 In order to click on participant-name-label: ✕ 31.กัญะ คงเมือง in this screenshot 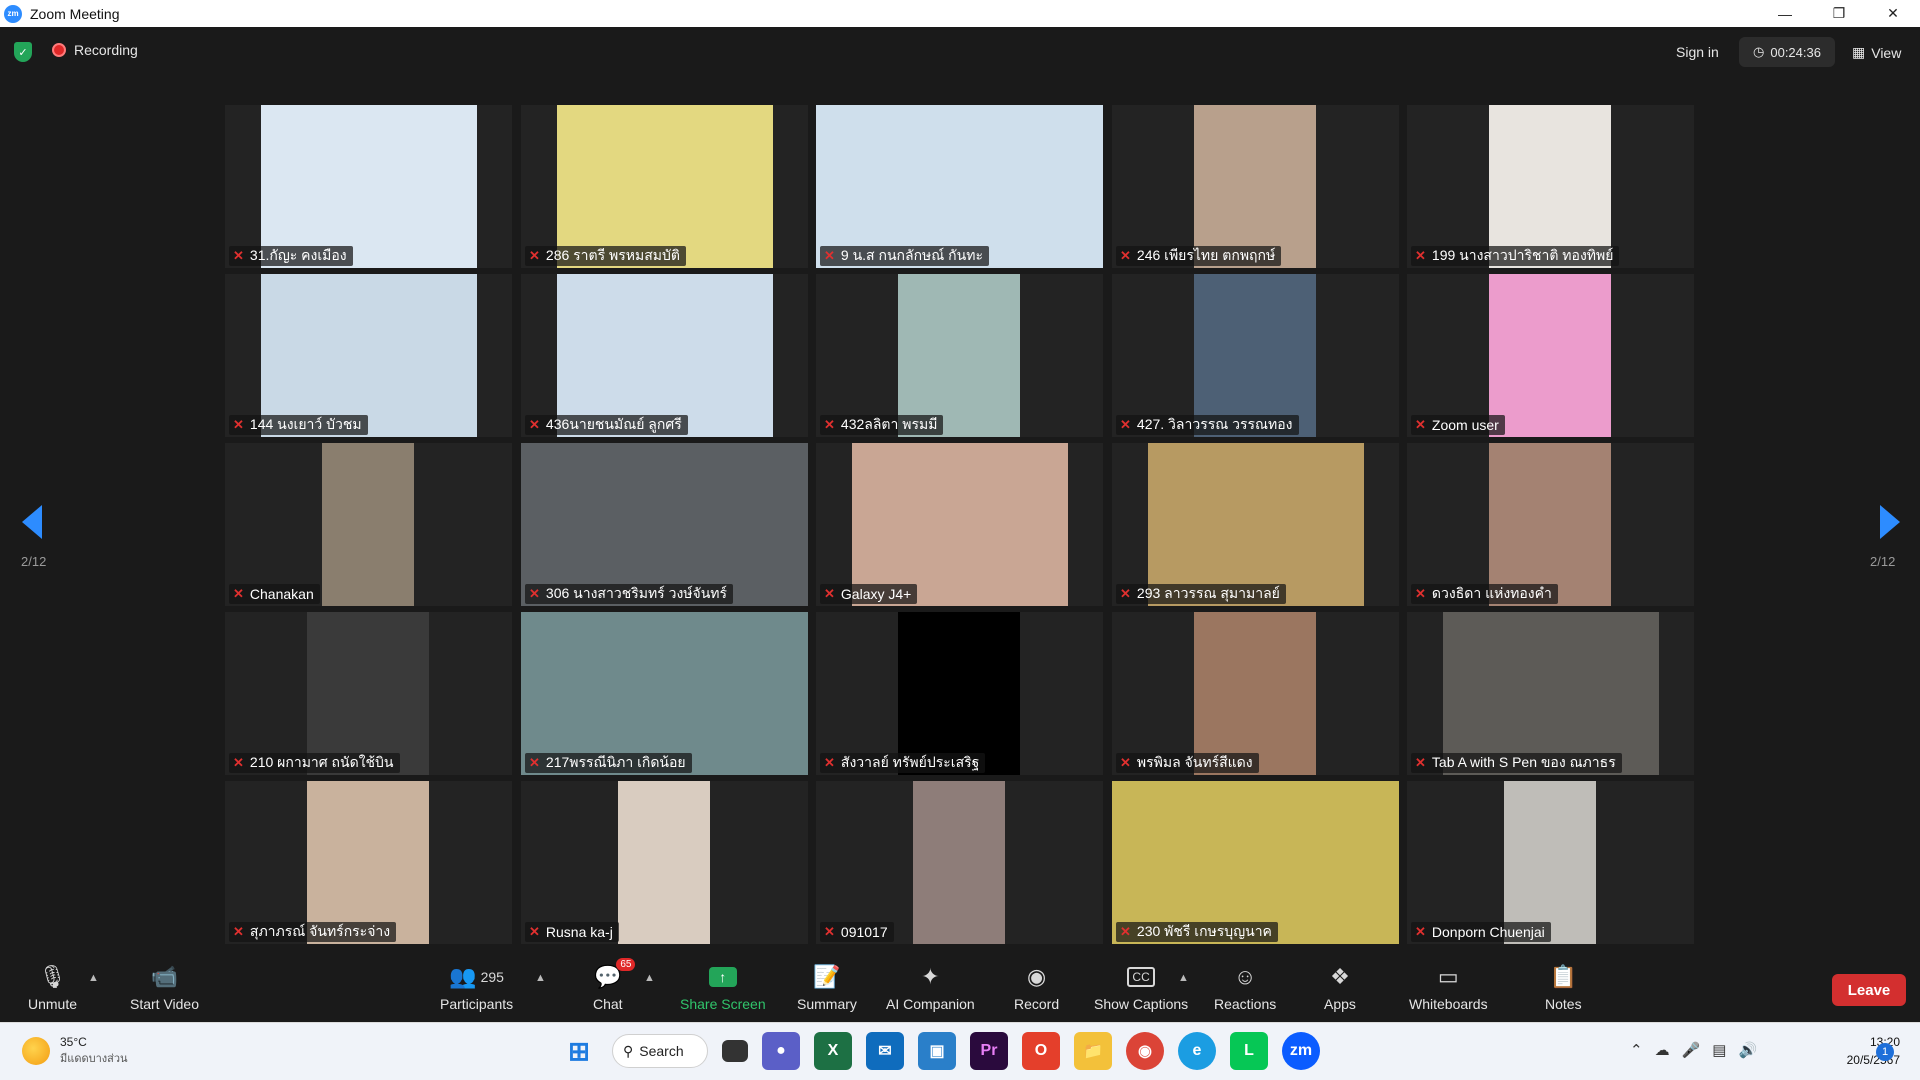, I will do `click(291, 256)`.